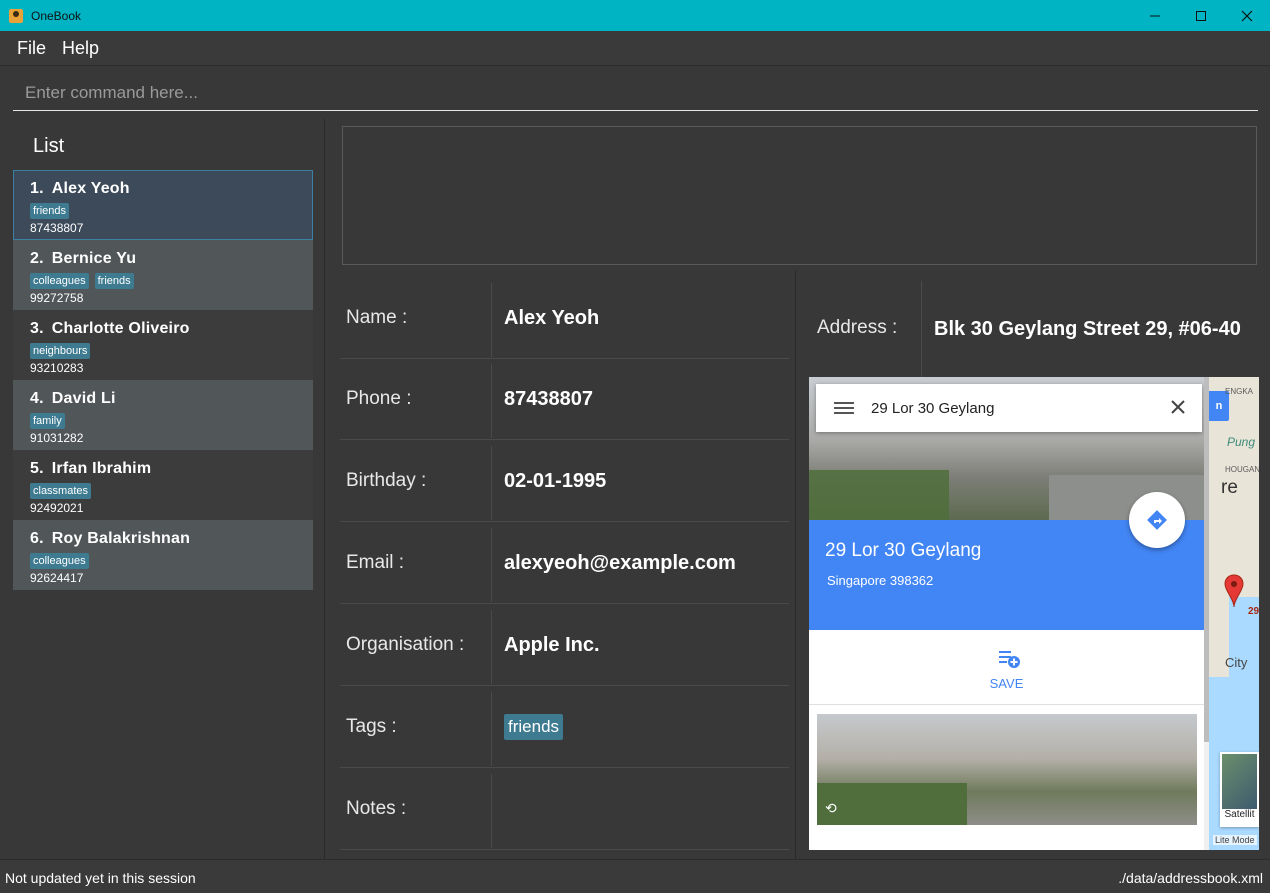 The image size is (1270, 893). What do you see at coordinates (57, 578) in the screenshot?
I see `person-phone: 92624417` at bounding box center [57, 578].